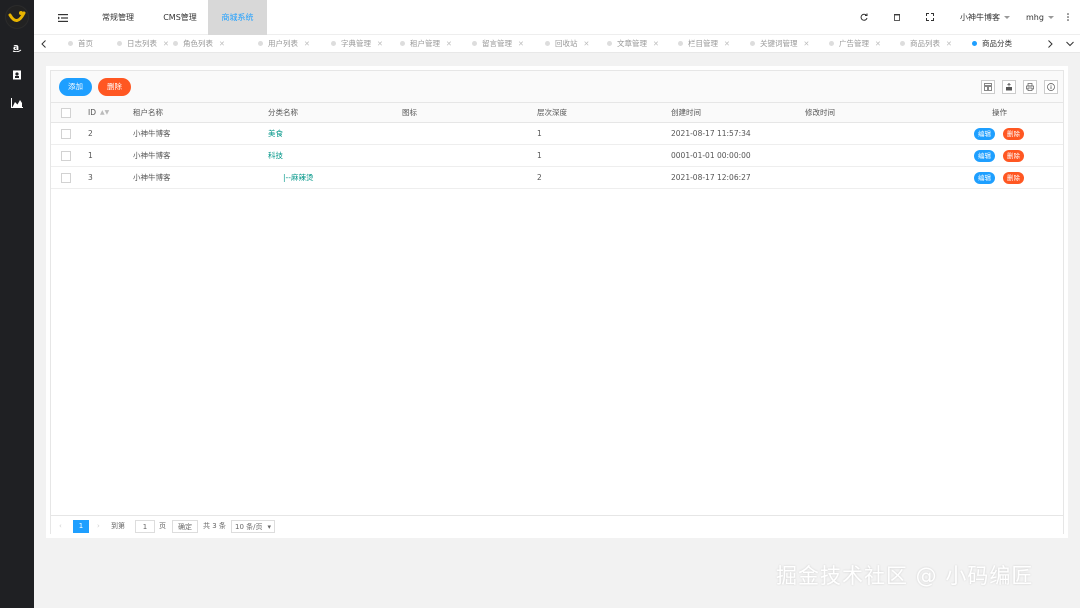 This screenshot has width=1080, height=608. Describe the element at coordinates (1009, 87) in the screenshot. I see `export-icon` at that location.